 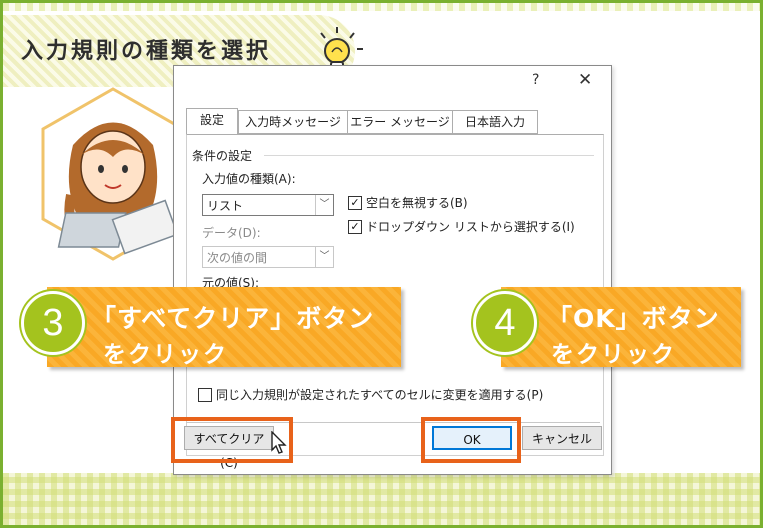 I want to click on tab-settings: 設定, so click(x=212, y=121).